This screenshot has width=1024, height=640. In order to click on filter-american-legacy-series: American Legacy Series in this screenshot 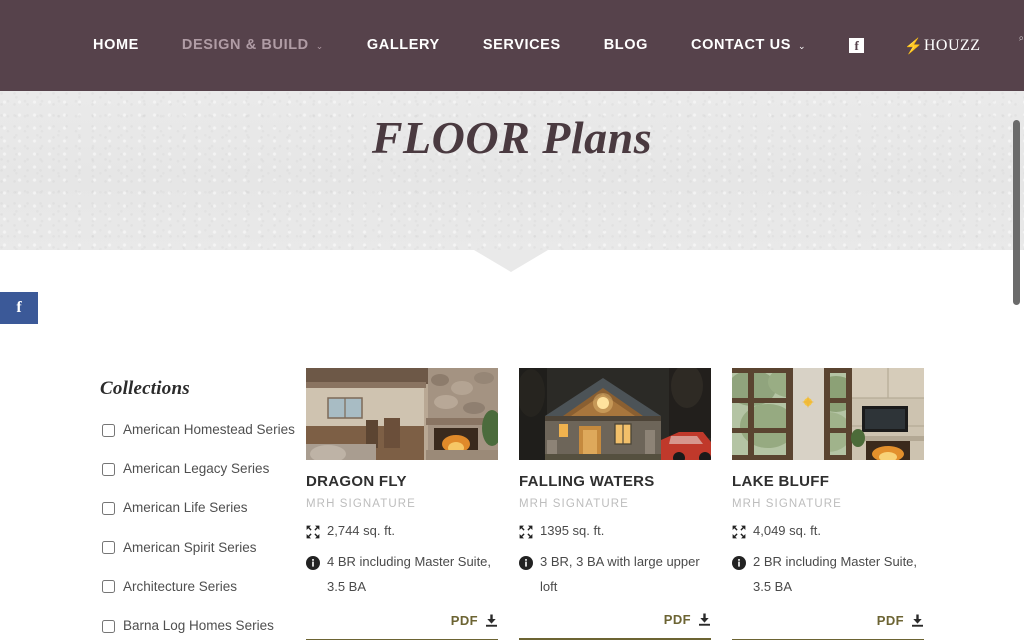, I will do `click(192, 469)`.